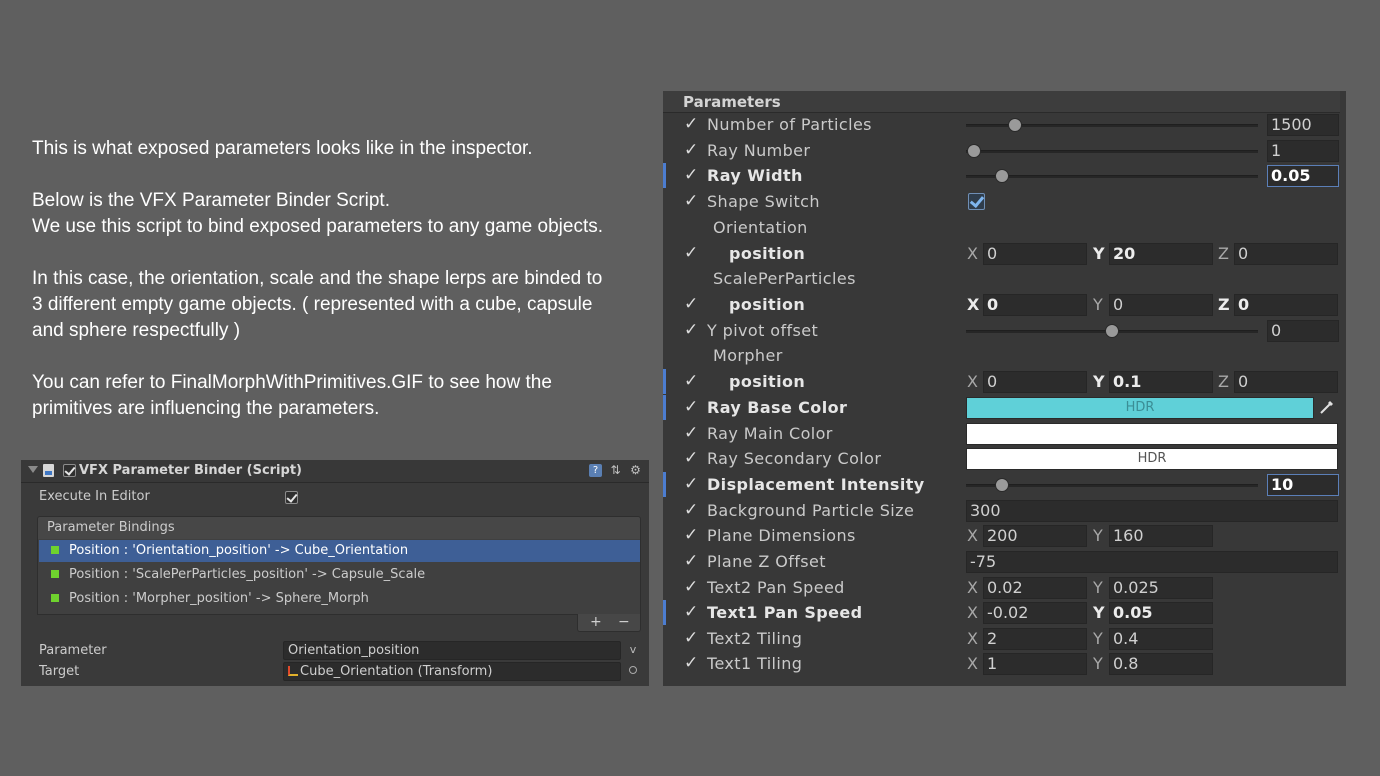 Image resolution: width=1380 pixels, height=776 pixels. I want to click on value-field: -75, so click(1152, 562).